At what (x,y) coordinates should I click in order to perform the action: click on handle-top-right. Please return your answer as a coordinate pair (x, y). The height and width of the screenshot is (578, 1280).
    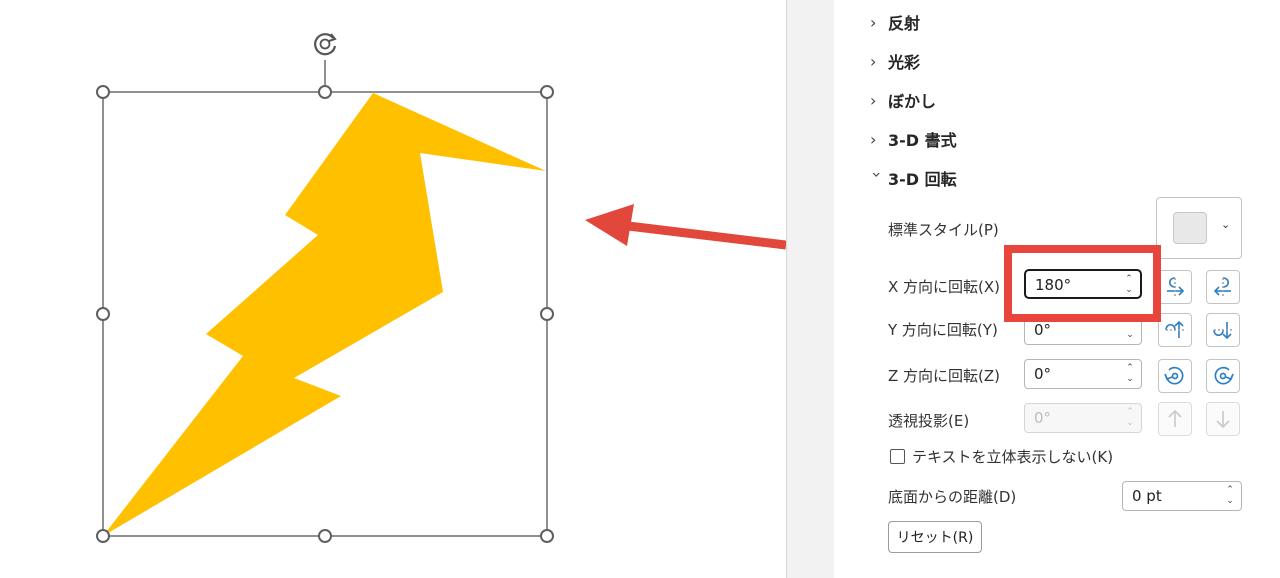
    Looking at the image, I should click on (547, 92).